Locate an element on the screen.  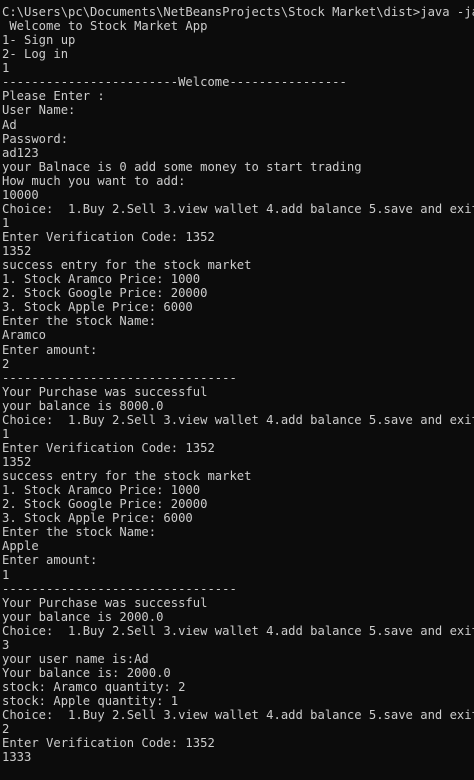
console-line: 1- Sign up is located at coordinates (39, 40).